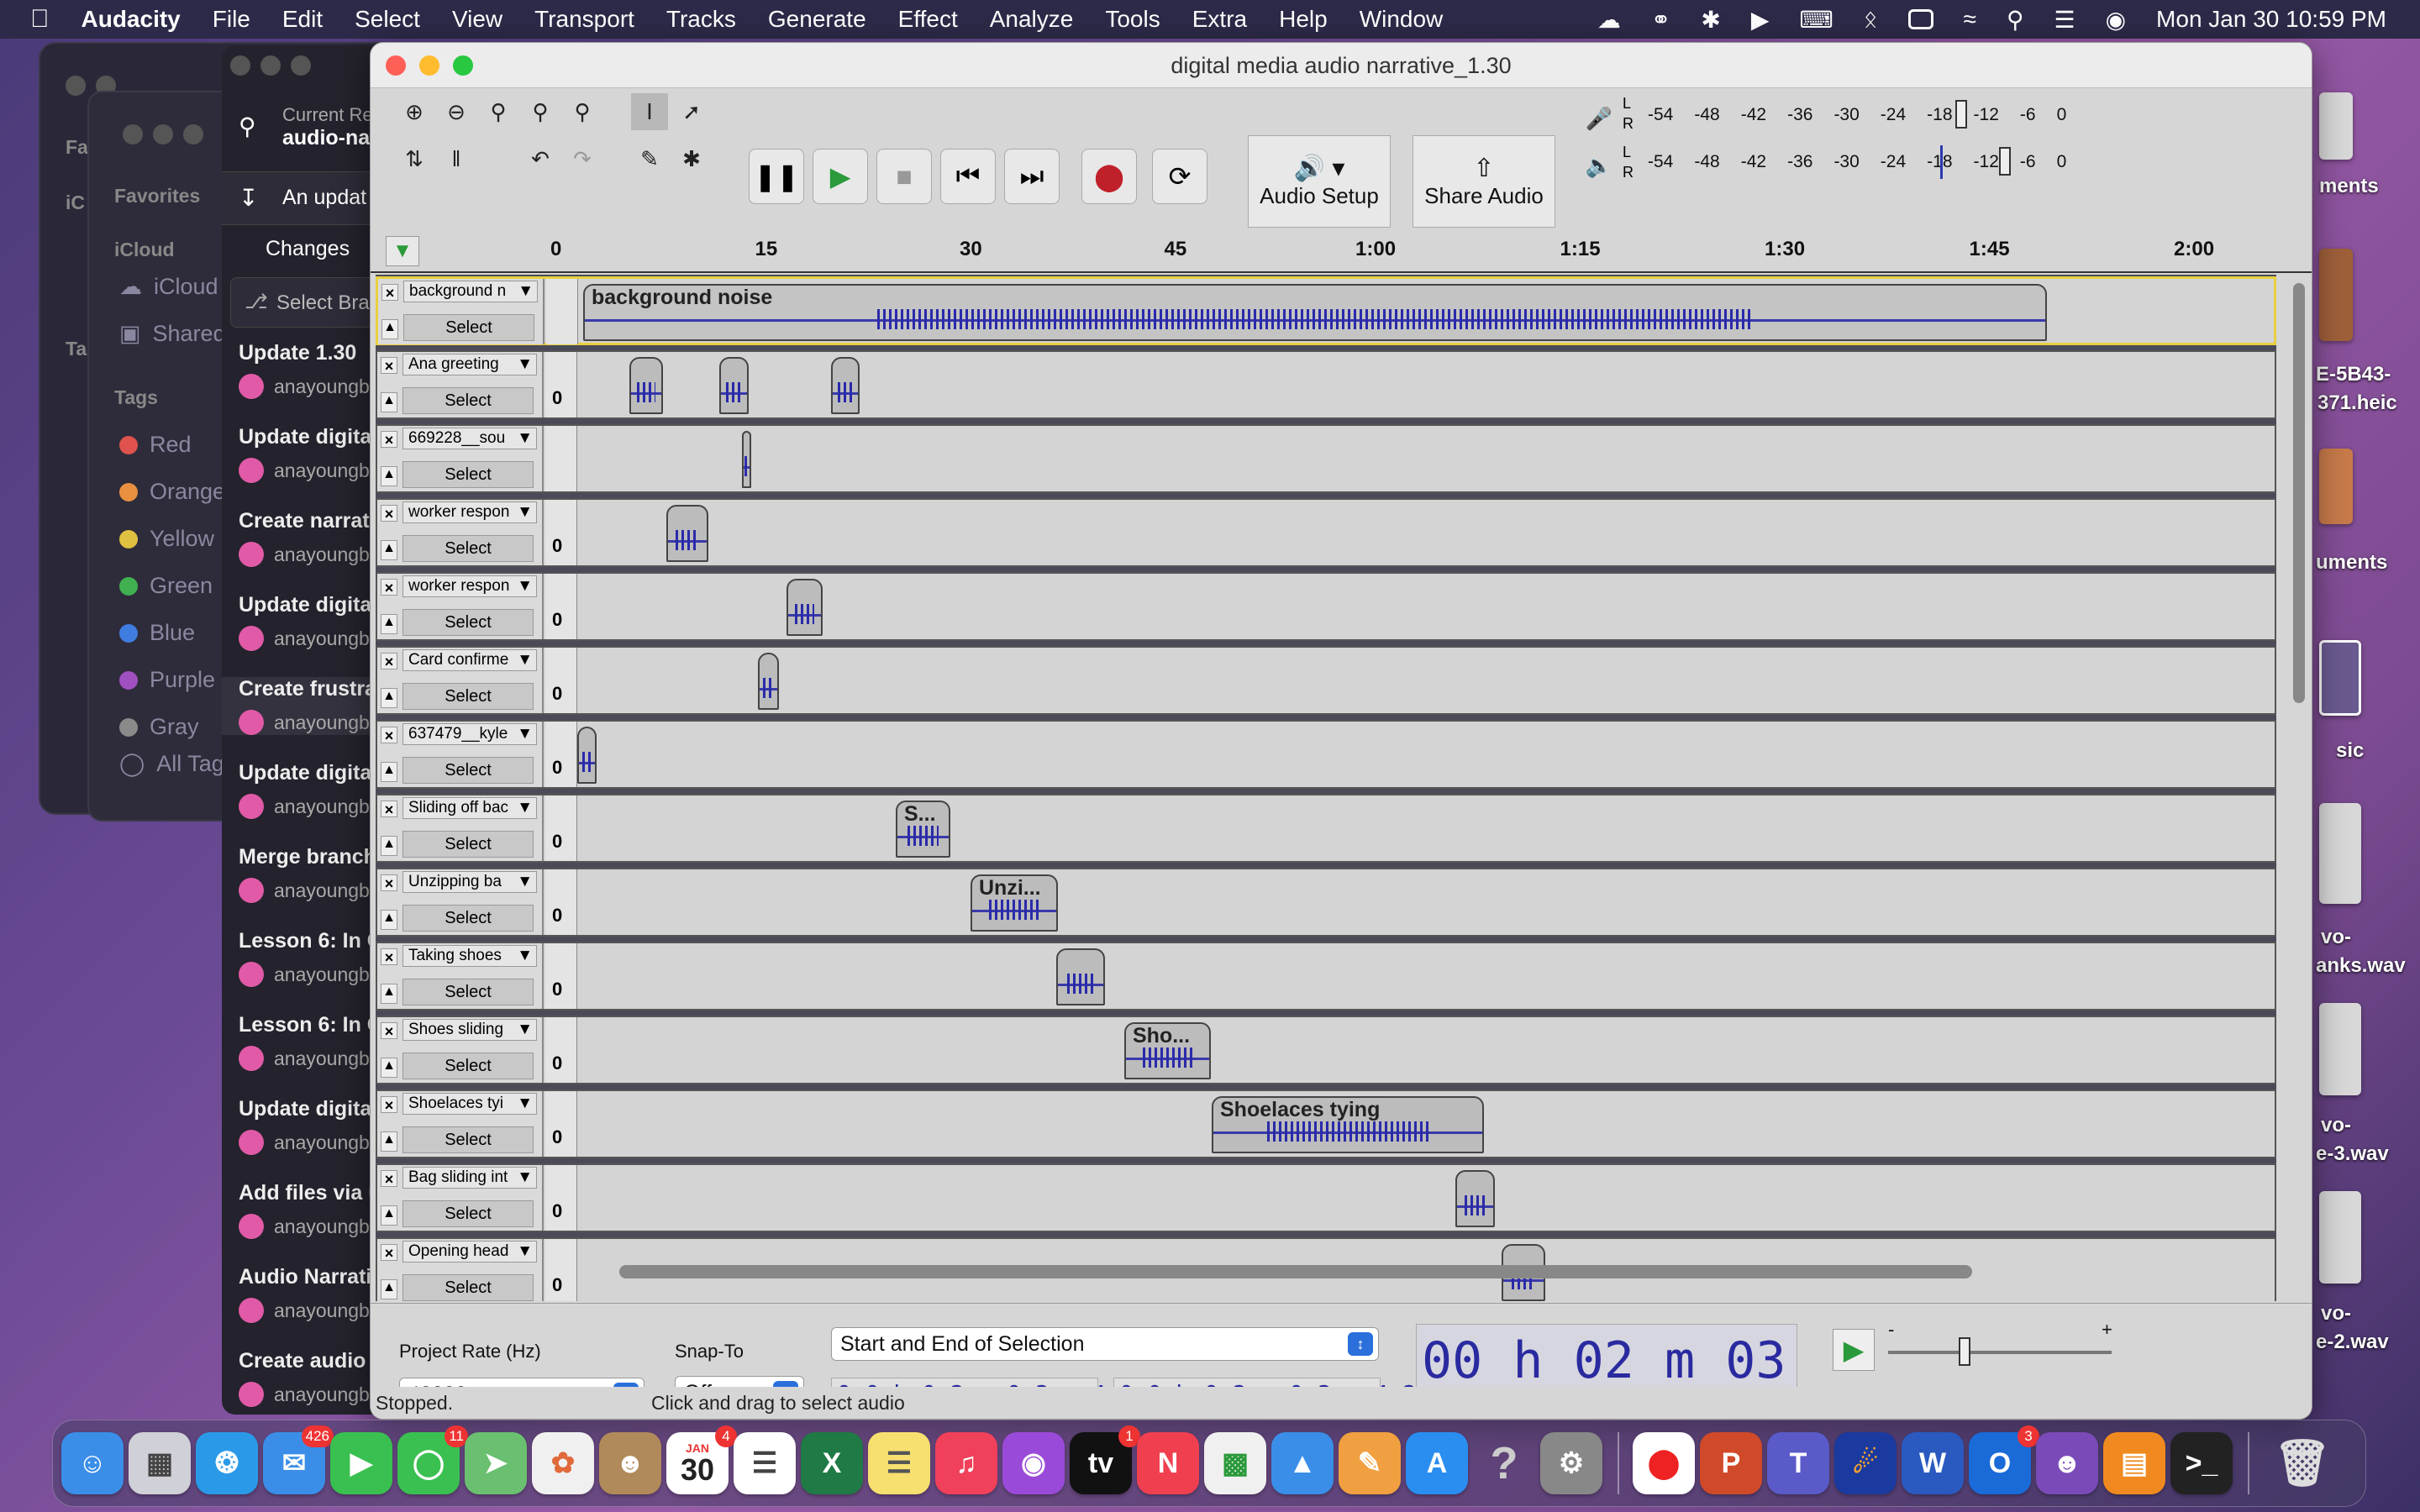 The height and width of the screenshot is (1512, 2420). Describe the element at coordinates (2302, 1463) in the screenshot. I see `trash-icon: 🗑` at that location.